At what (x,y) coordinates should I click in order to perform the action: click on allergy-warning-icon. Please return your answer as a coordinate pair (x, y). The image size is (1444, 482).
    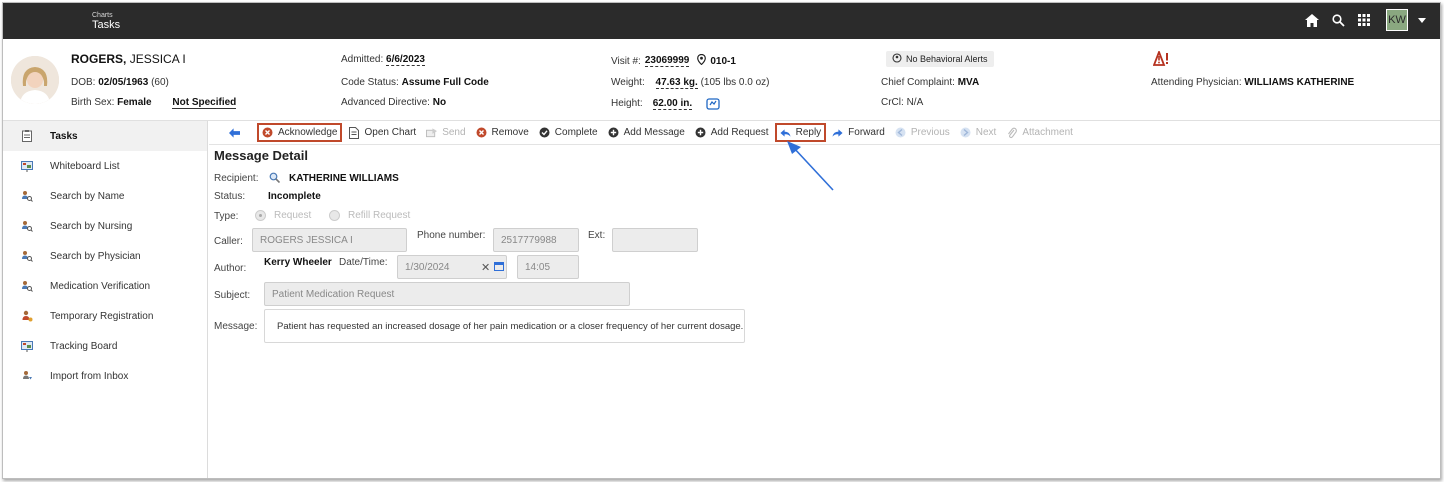
    Looking at the image, I should click on (1161, 59).